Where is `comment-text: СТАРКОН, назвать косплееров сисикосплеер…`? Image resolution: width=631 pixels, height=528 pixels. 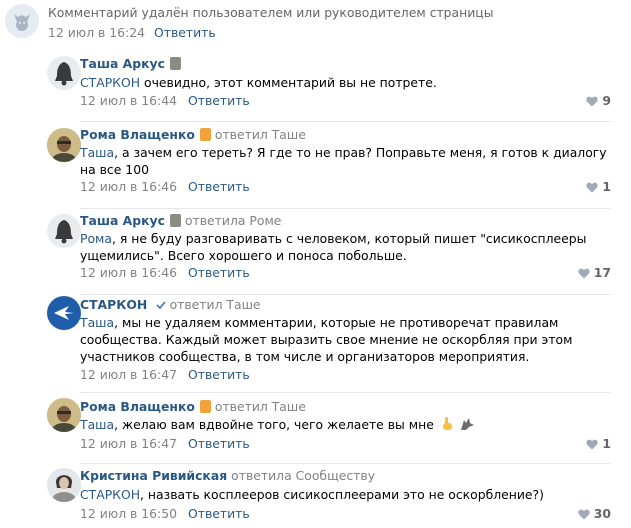
comment-text: СТАРКОН, назвать косплееров сисикосплеер… is located at coordinates (350, 494).